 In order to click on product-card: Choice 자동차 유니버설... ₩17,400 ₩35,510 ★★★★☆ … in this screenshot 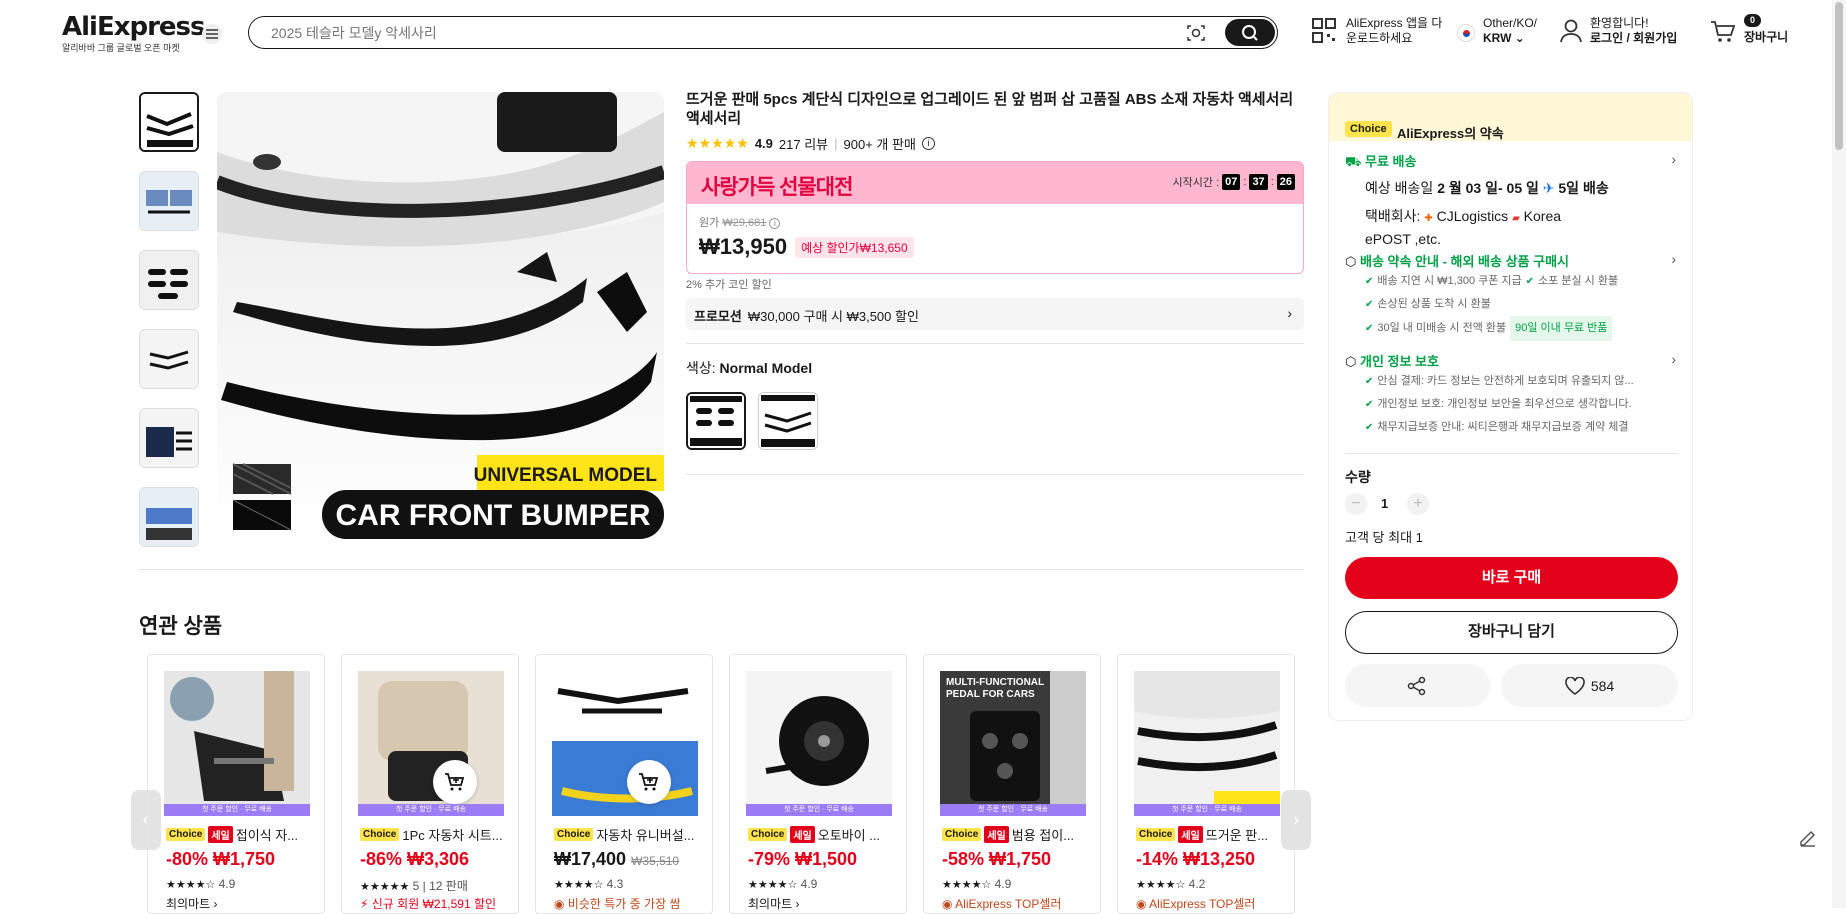, I will do `click(624, 784)`.